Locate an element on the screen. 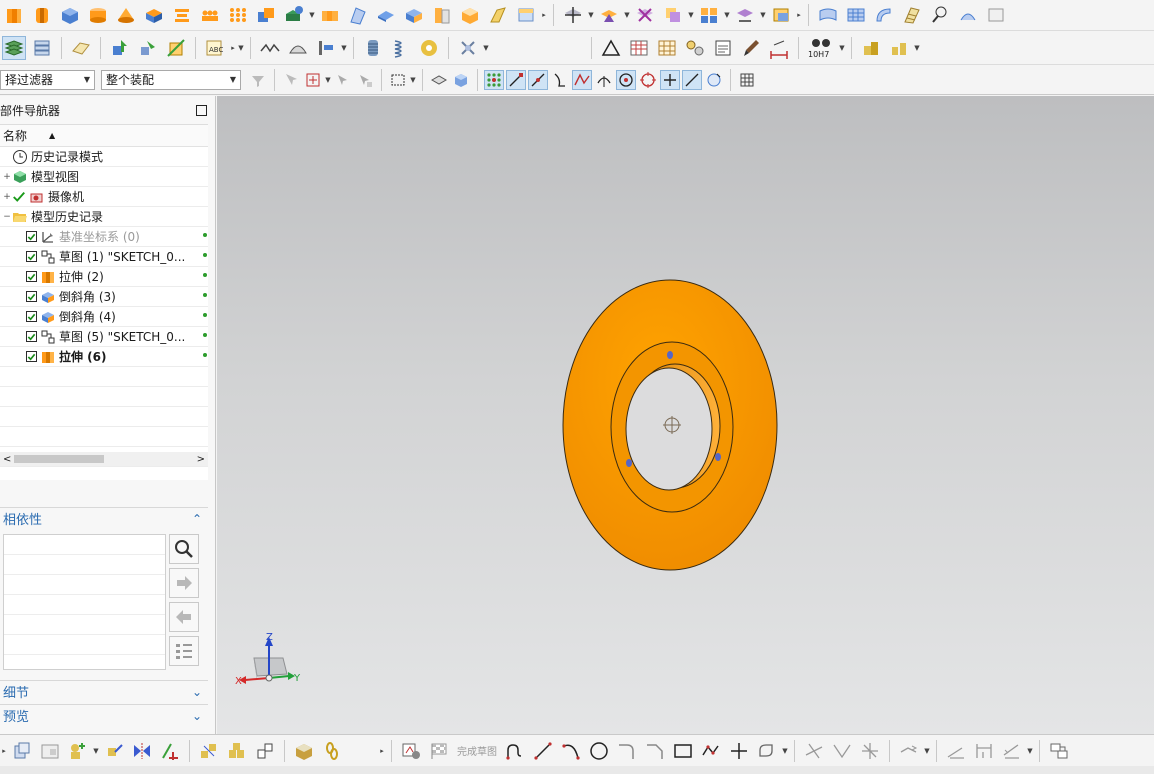  add-component-icon is located at coordinates (78, 751).